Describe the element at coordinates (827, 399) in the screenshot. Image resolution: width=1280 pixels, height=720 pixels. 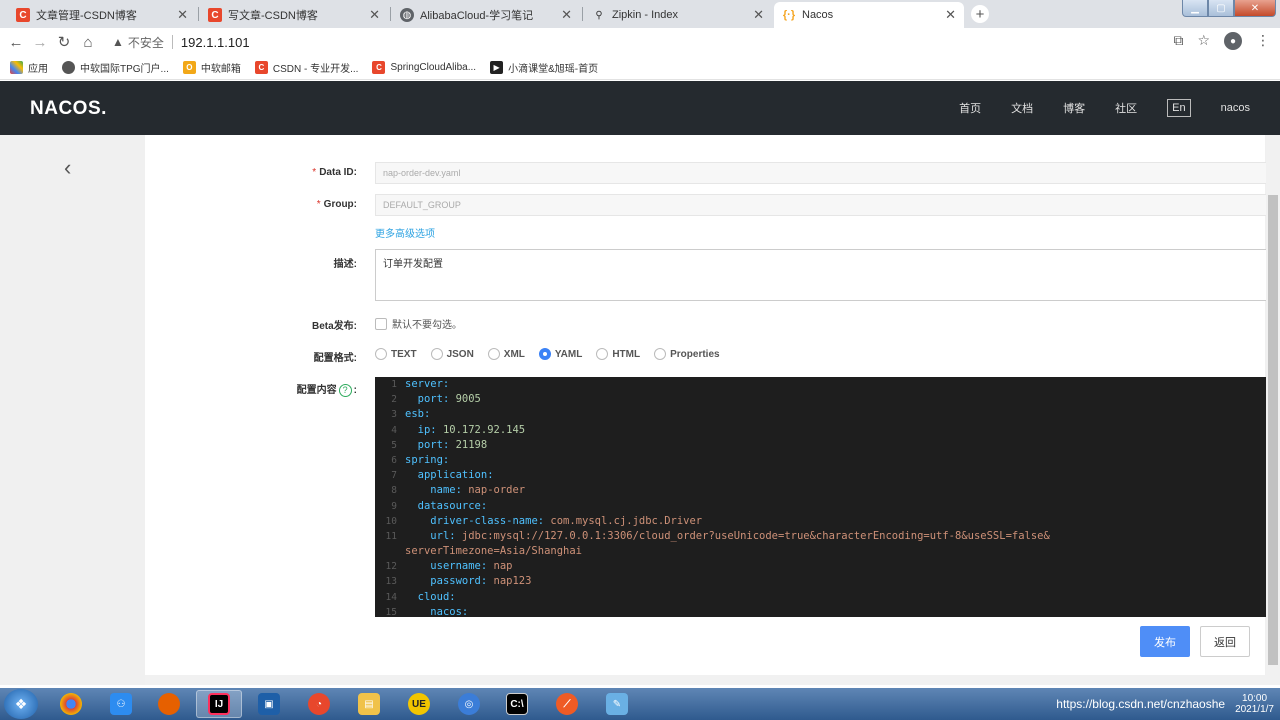
I see `code-line: 2 port: 9005` at that location.